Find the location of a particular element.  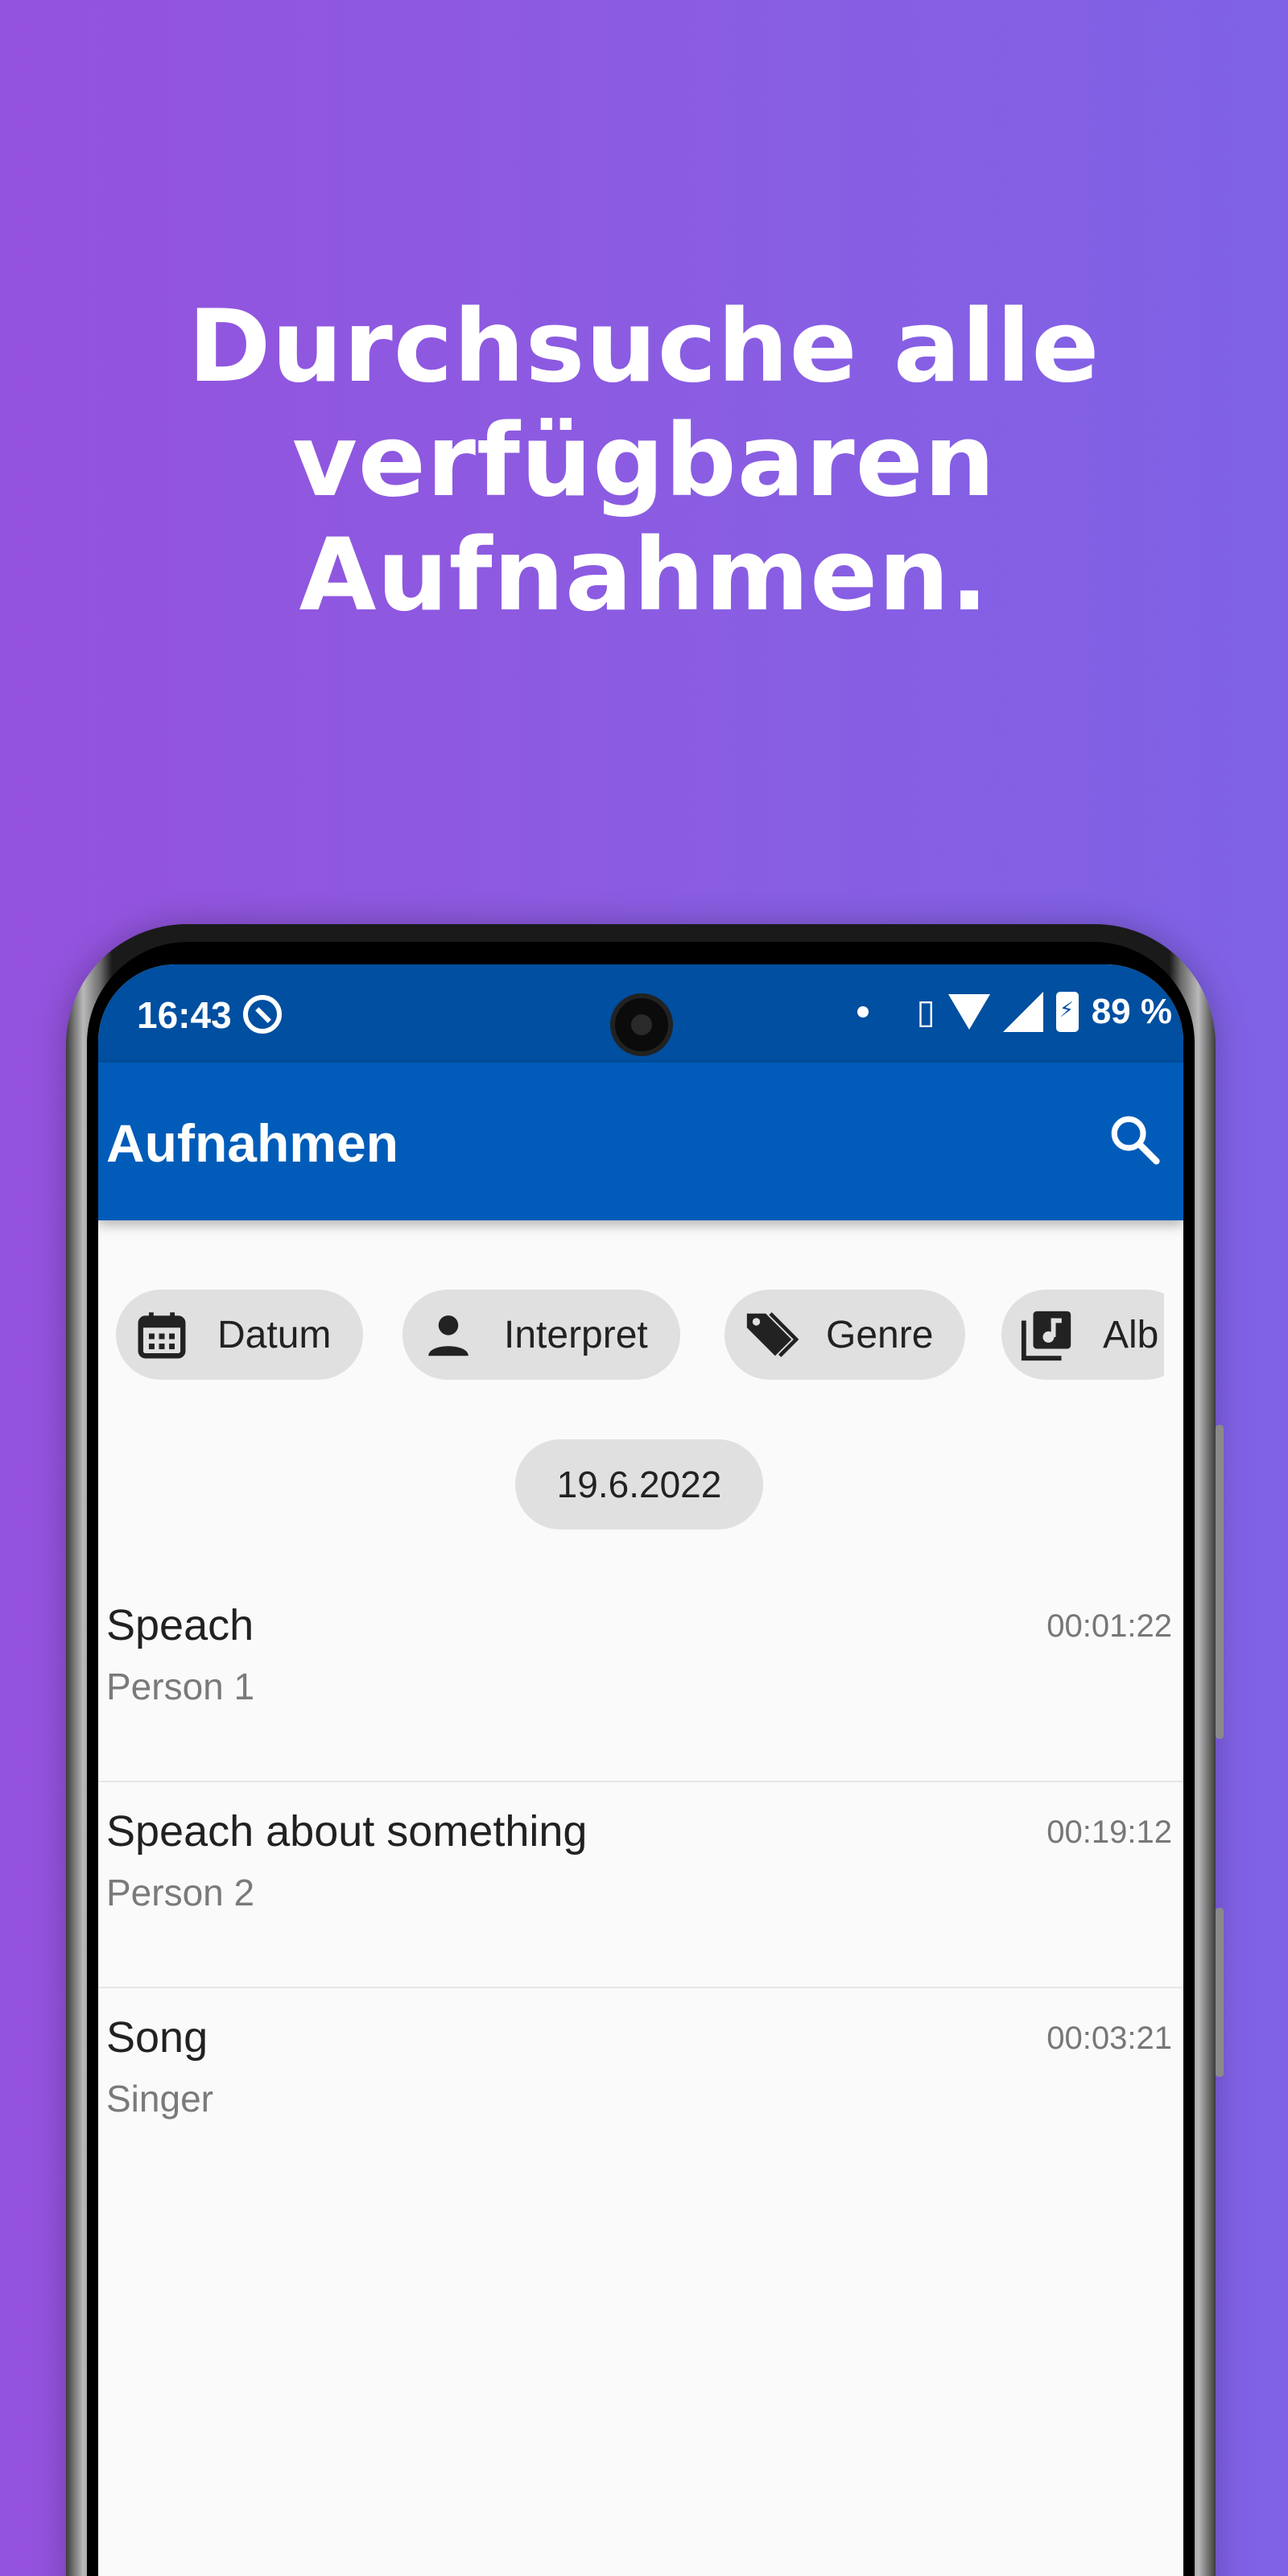

front-camera is located at coordinates (641, 1024).